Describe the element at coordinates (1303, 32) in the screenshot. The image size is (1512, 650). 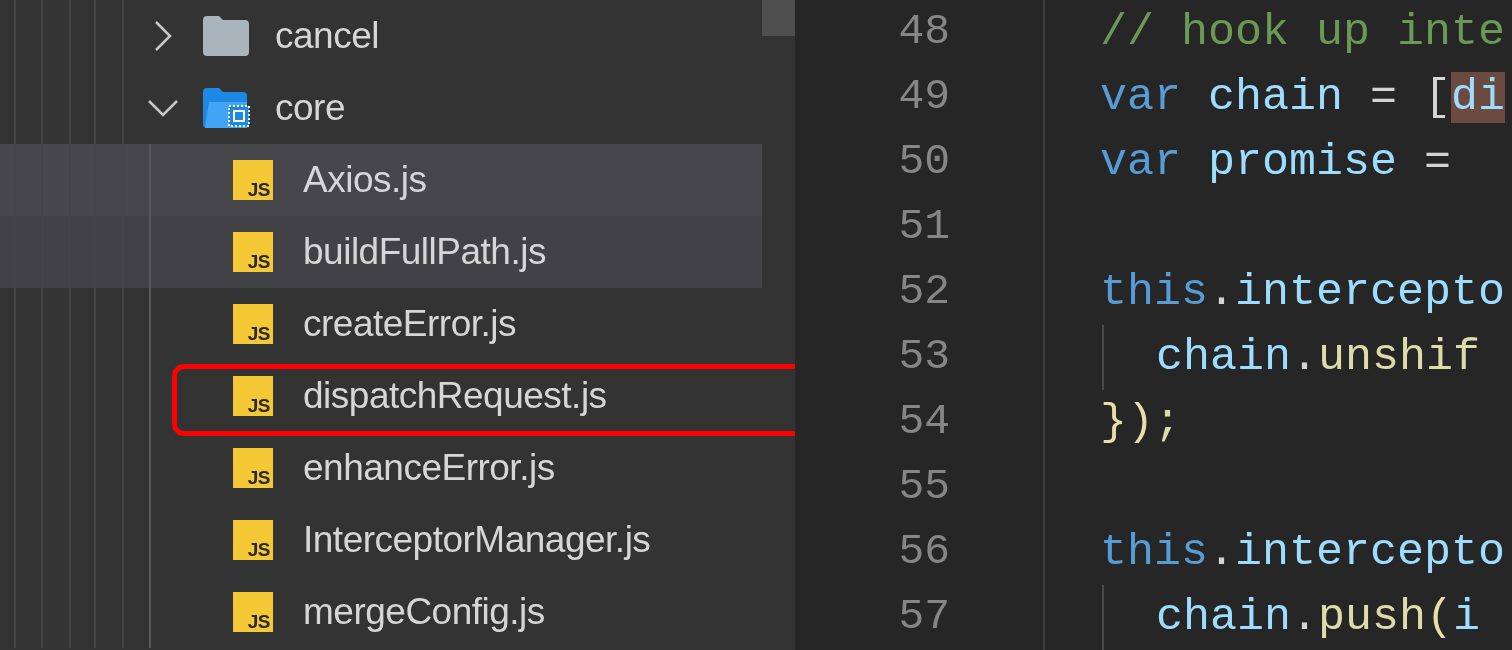
I see `code-line: // hook up inte` at that location.